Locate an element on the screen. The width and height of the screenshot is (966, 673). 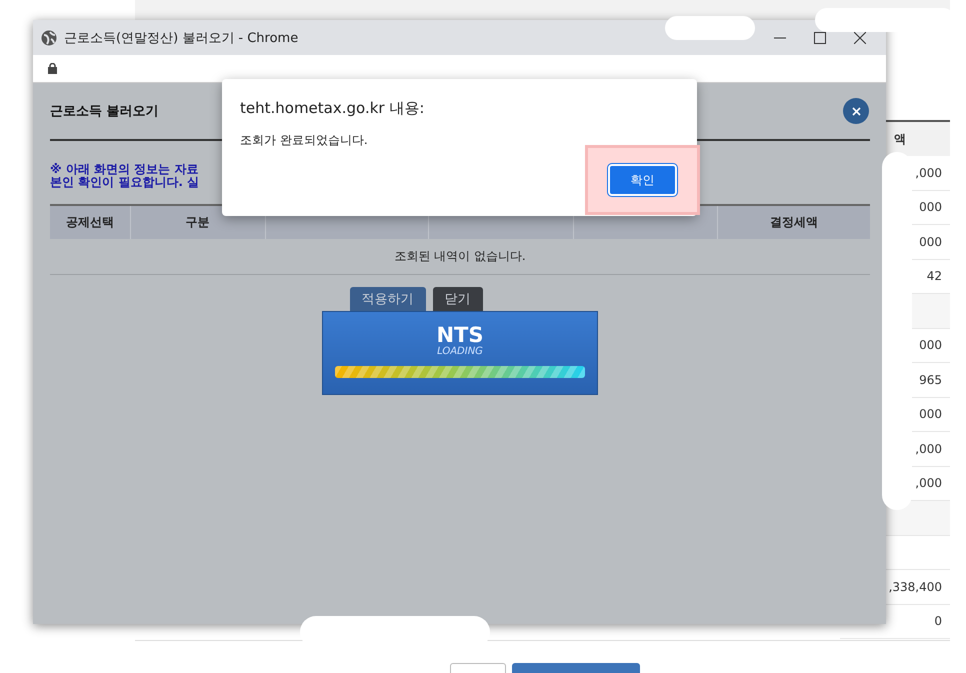
column-header: 결정세액 is located at coordinates (793, 222).